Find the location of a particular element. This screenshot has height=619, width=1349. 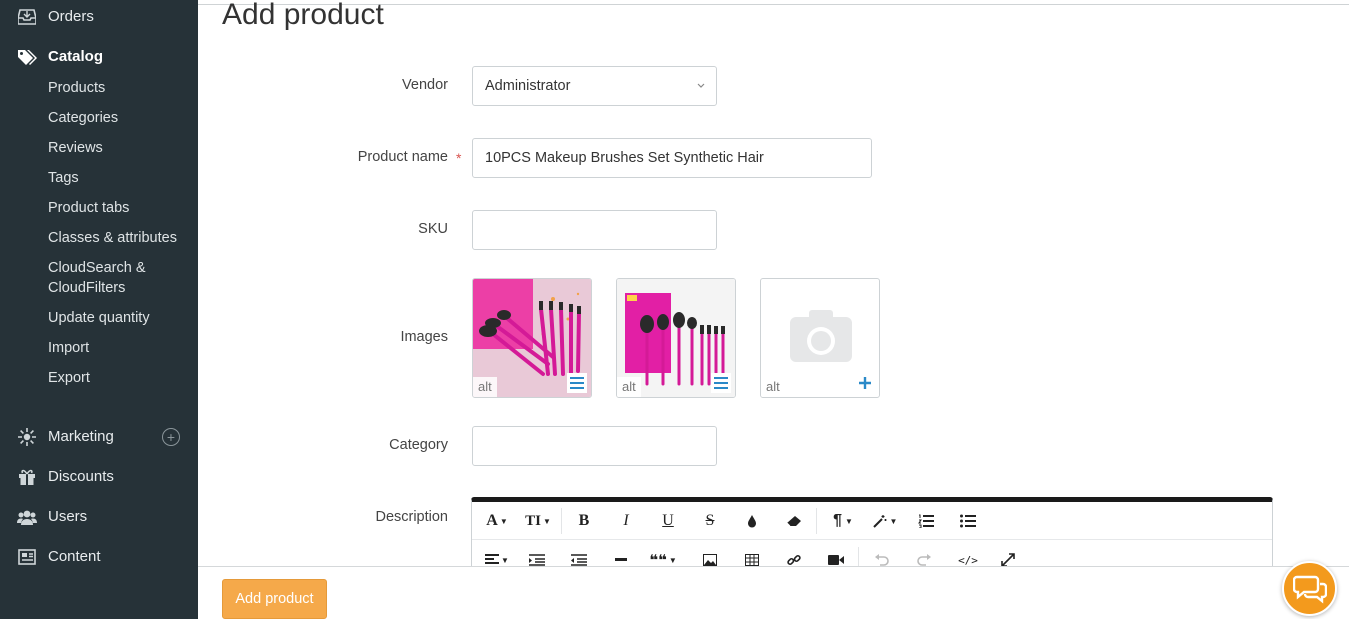

nav-content: Content is located at coordinates (99, 557).